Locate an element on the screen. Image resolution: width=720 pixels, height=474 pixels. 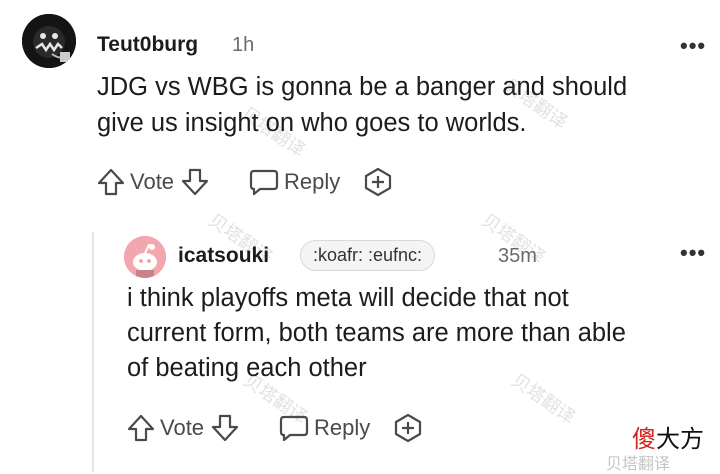
thread-line is located at coordinates (93, 352).